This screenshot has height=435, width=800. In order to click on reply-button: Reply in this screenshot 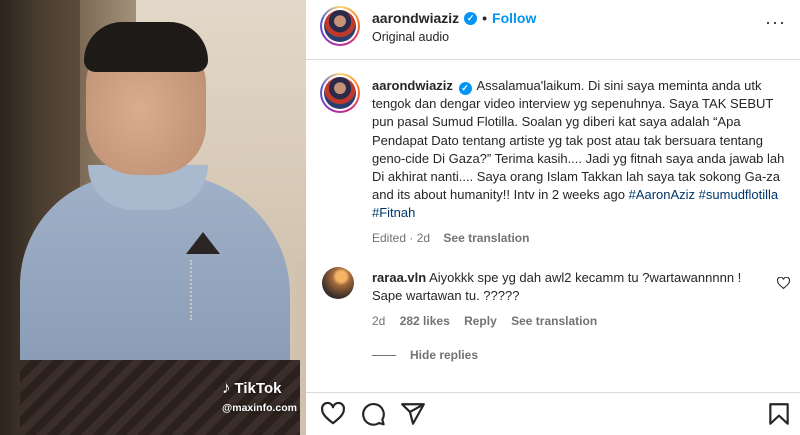, I will do `click(480, 321)`.